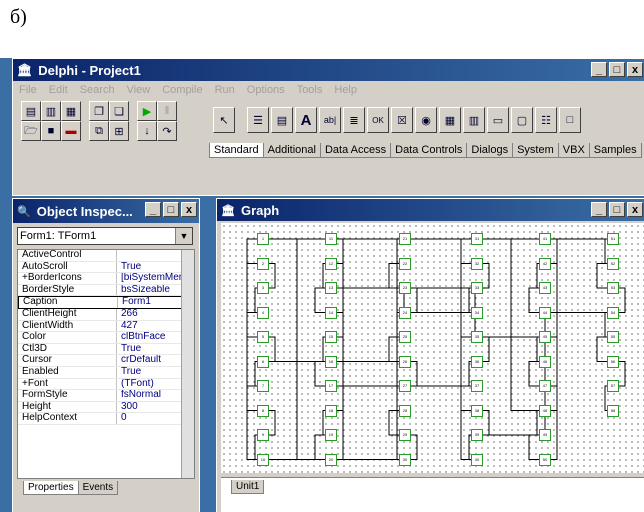 The height and width of the screenshot is (512, 644). I want to click on graph-node: 15, so click(331, 337).